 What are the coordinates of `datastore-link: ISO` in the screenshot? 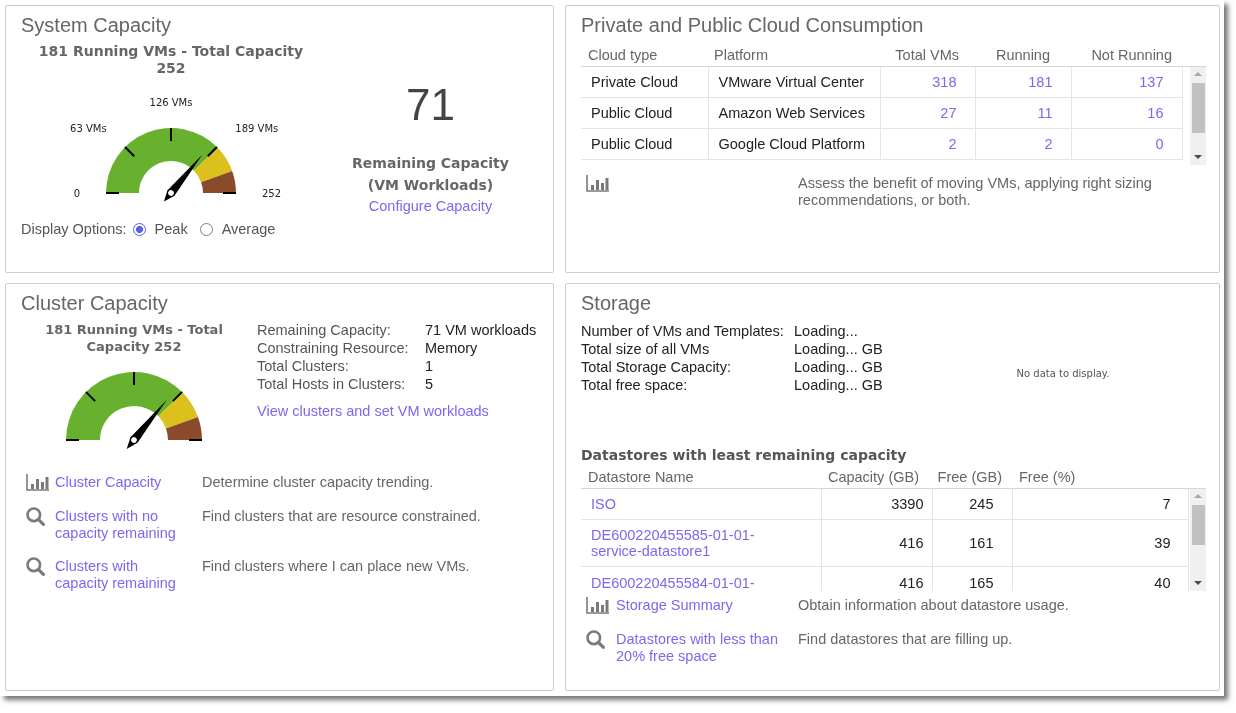 It's located at (603, 504).